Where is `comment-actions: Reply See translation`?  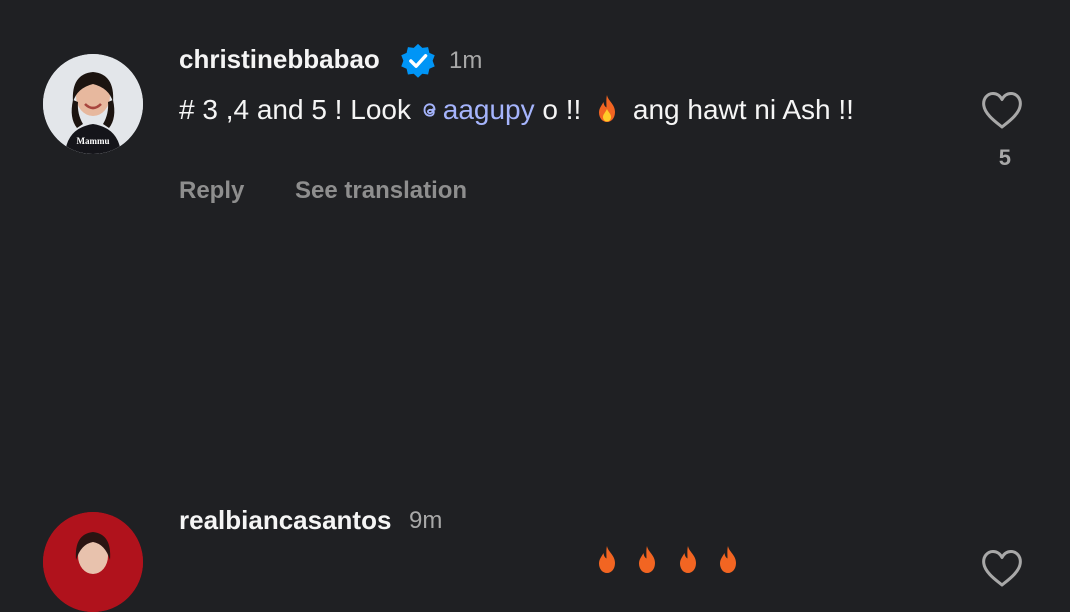 comment-actions: Reply See translation is located at coordinates (345, 191).